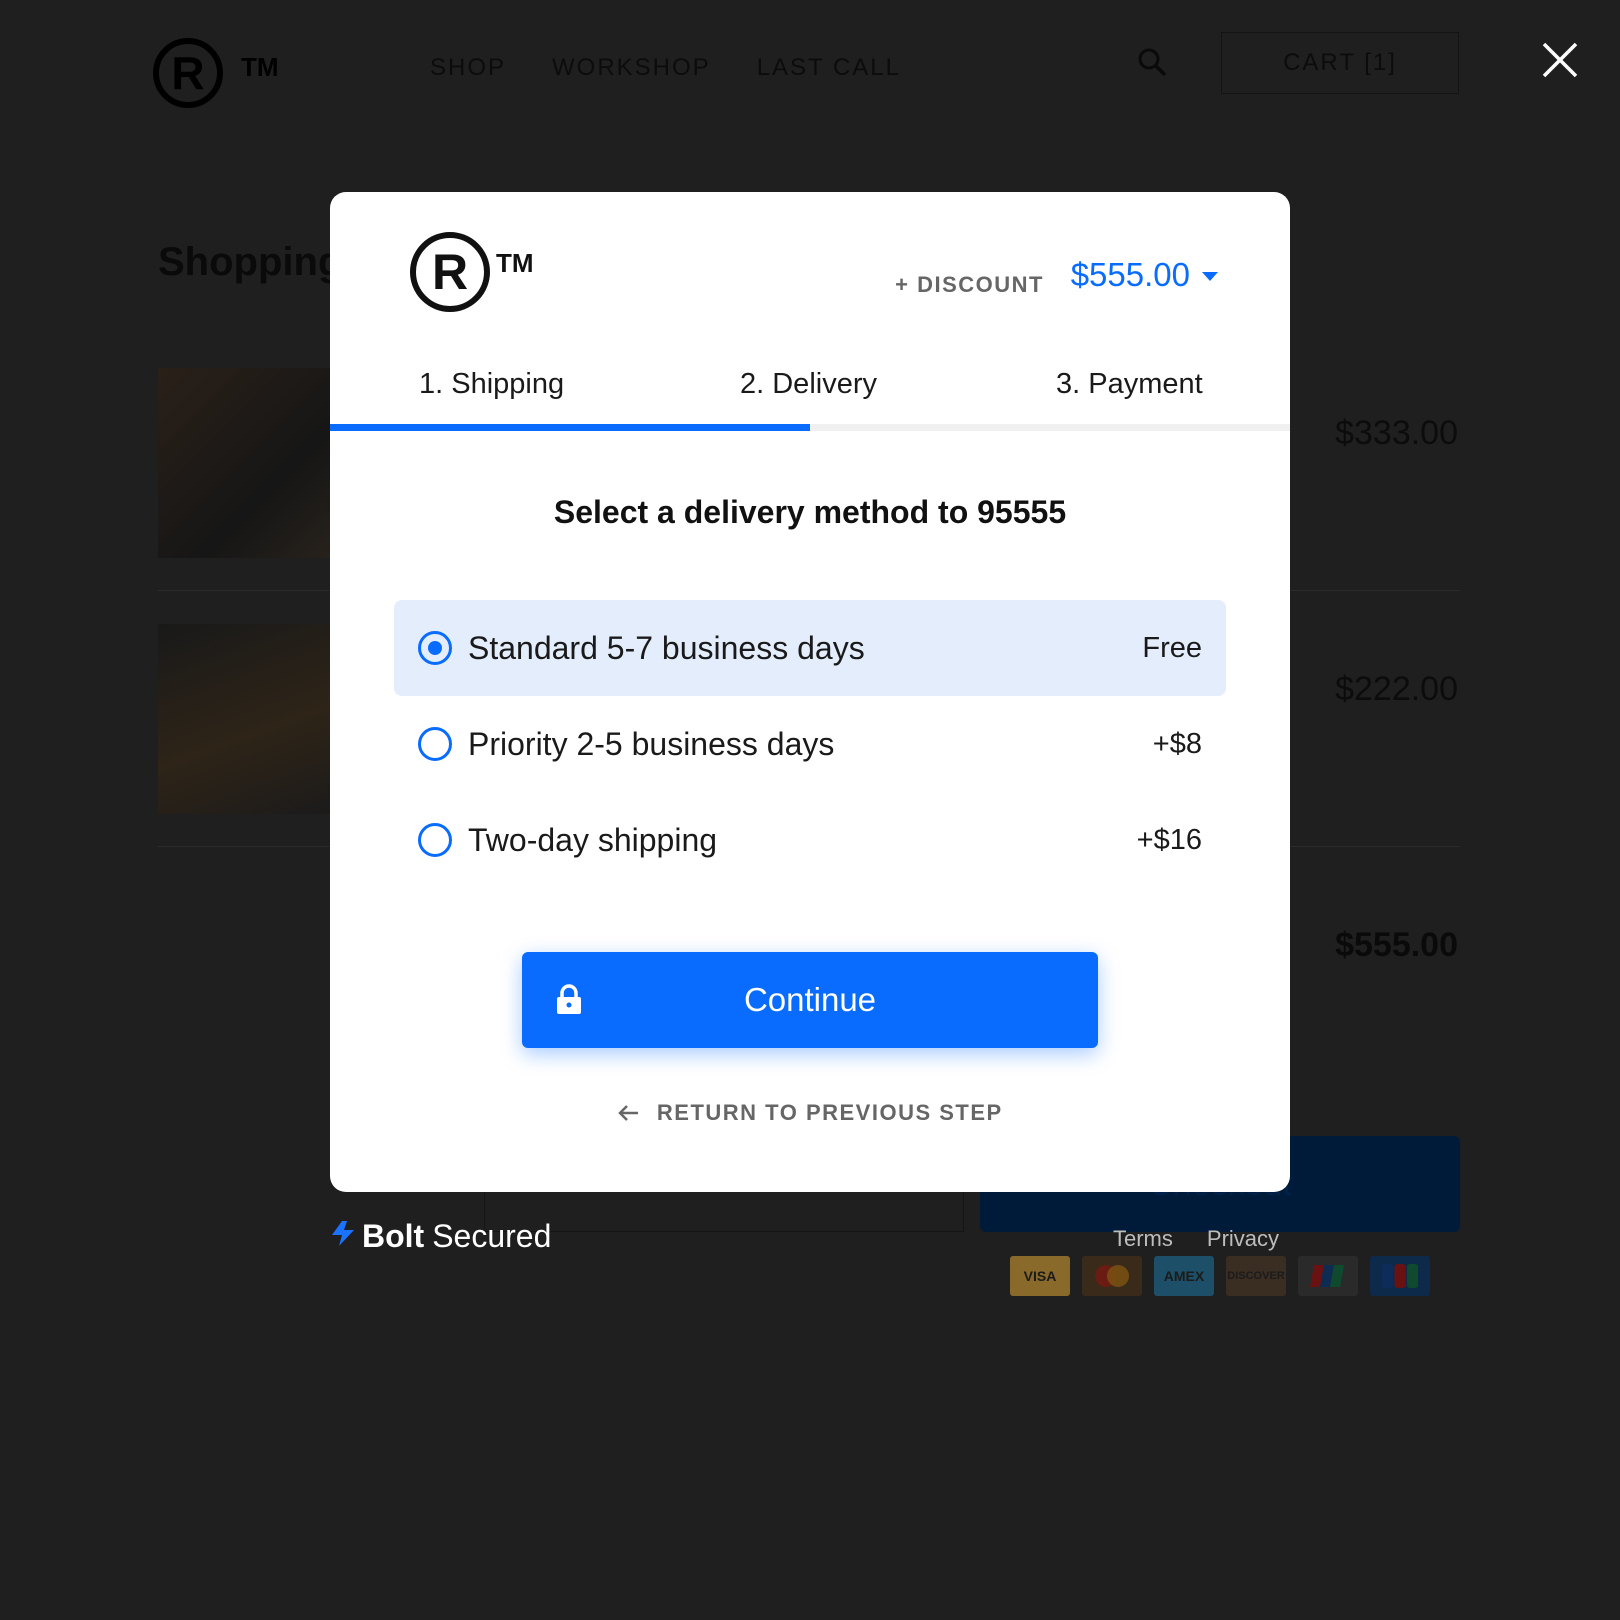 The image size is (1620, 1620). Describe the element at coordinates (492, 1236) in the screenshot. I see `bolt-secured-text: Secured` at that location.